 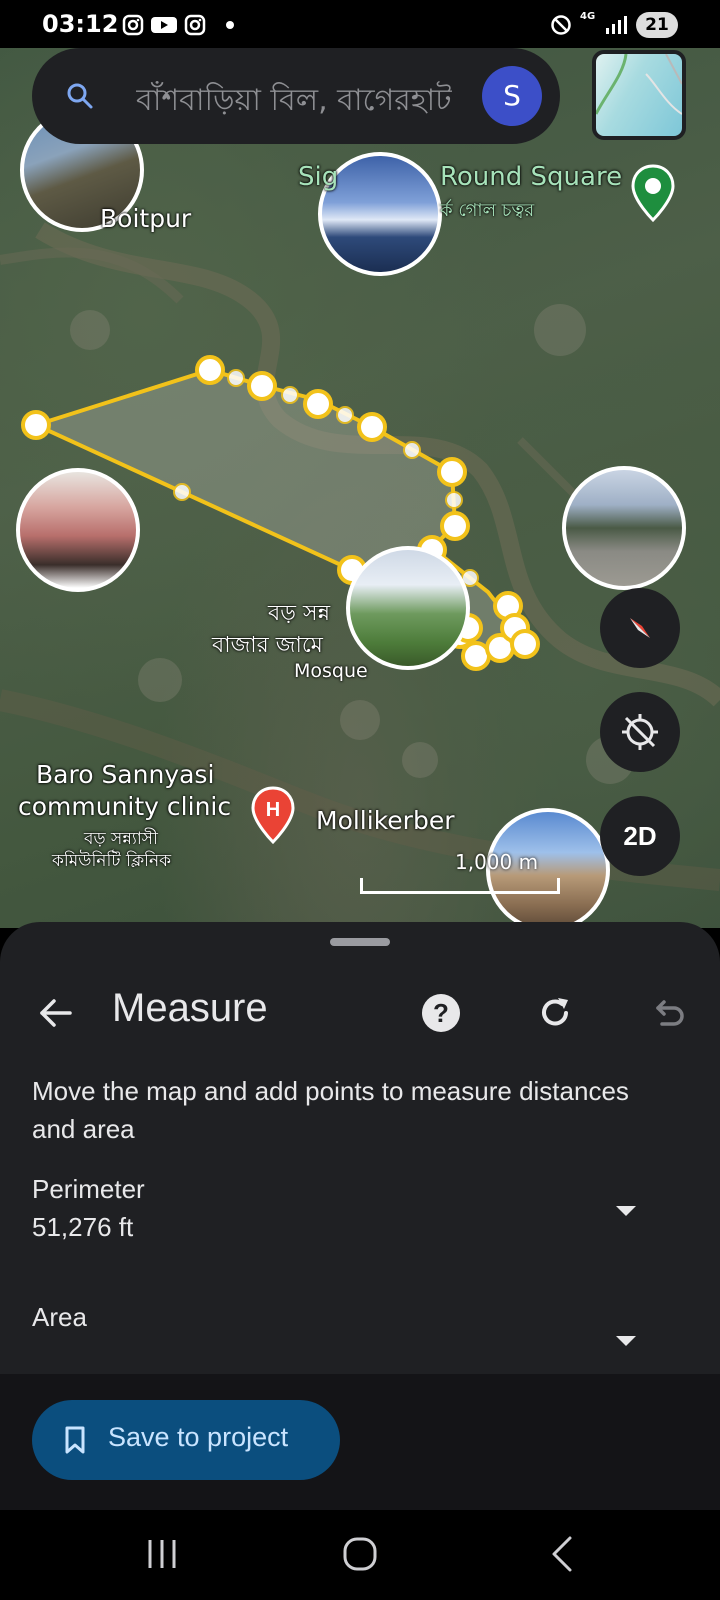 What do you see at coordinates (639, 84) in the screenshot?
I see `minimap-icon` at bounding box center [639, 84].